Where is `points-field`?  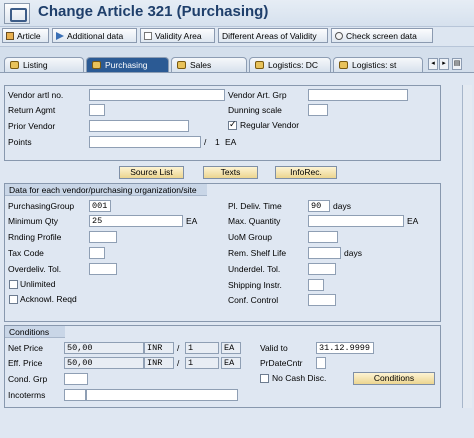
points-field is located at coordinates (145, 142).